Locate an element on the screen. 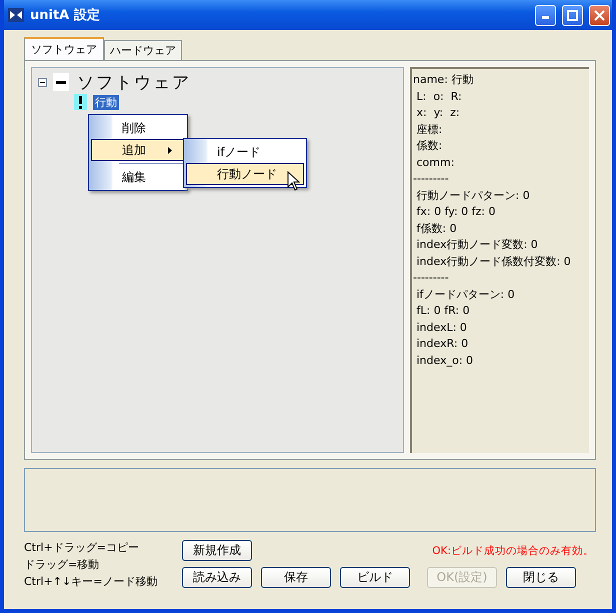 The width and height of the screenshot is (616, 613). info-line: 行動ノードパターン: 0 is located at coordinates (473, 196).